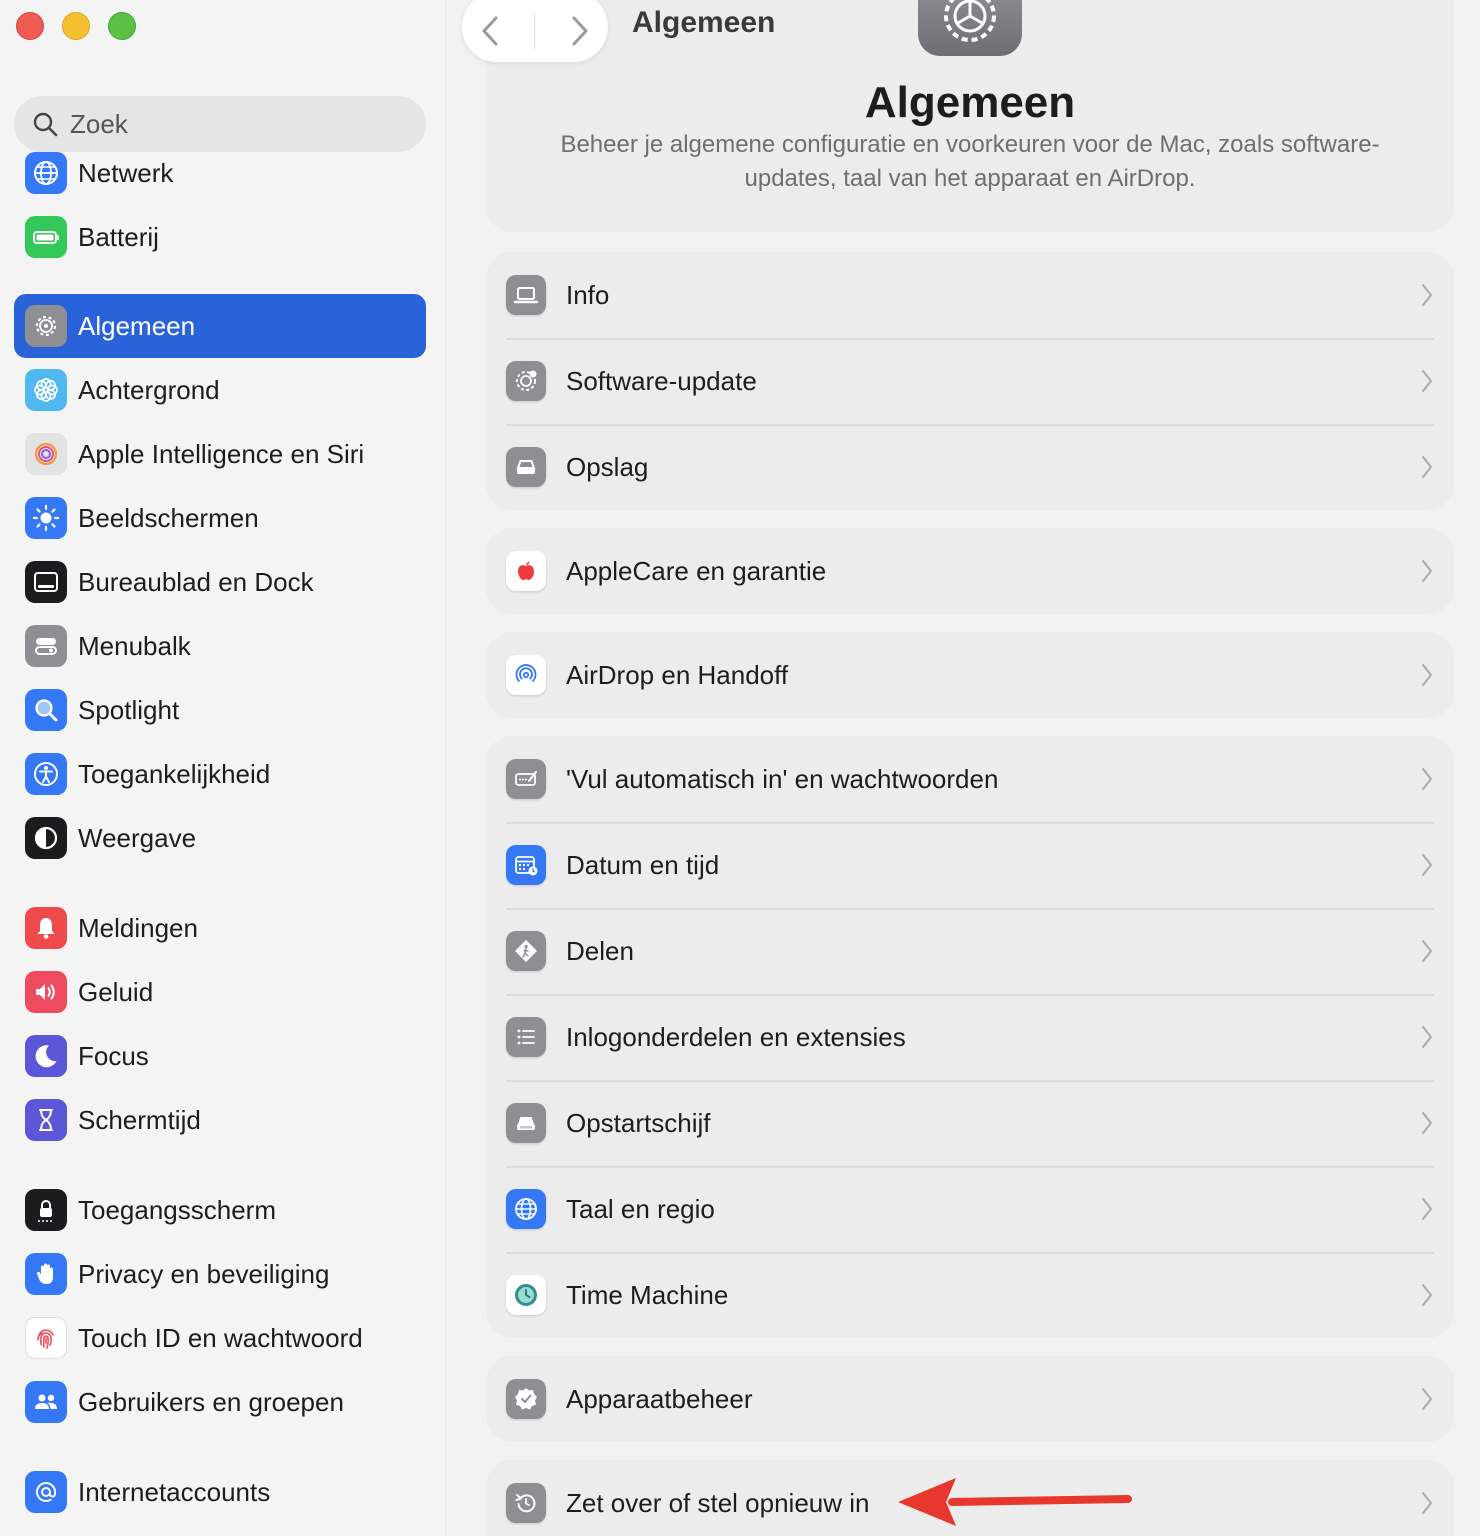  Describe the element at coordinates (970, 1209) in the screenshot. I see `row-taal-regio: Taal en regio` at that location.